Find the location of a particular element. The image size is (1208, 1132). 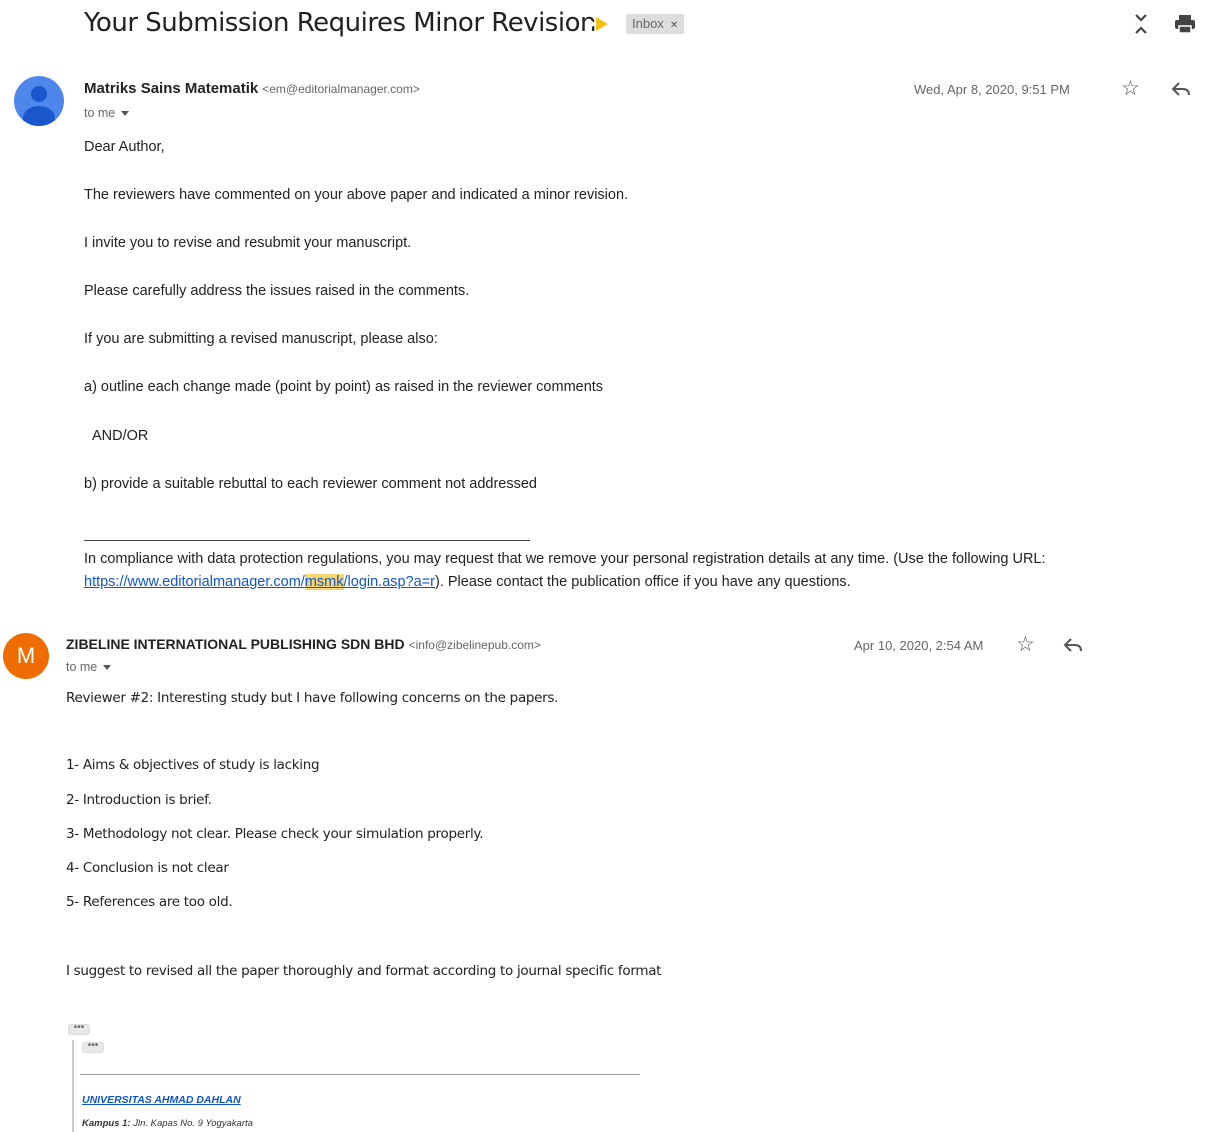

message-body-line: Dear Author, is located at coordinates (124, 147).